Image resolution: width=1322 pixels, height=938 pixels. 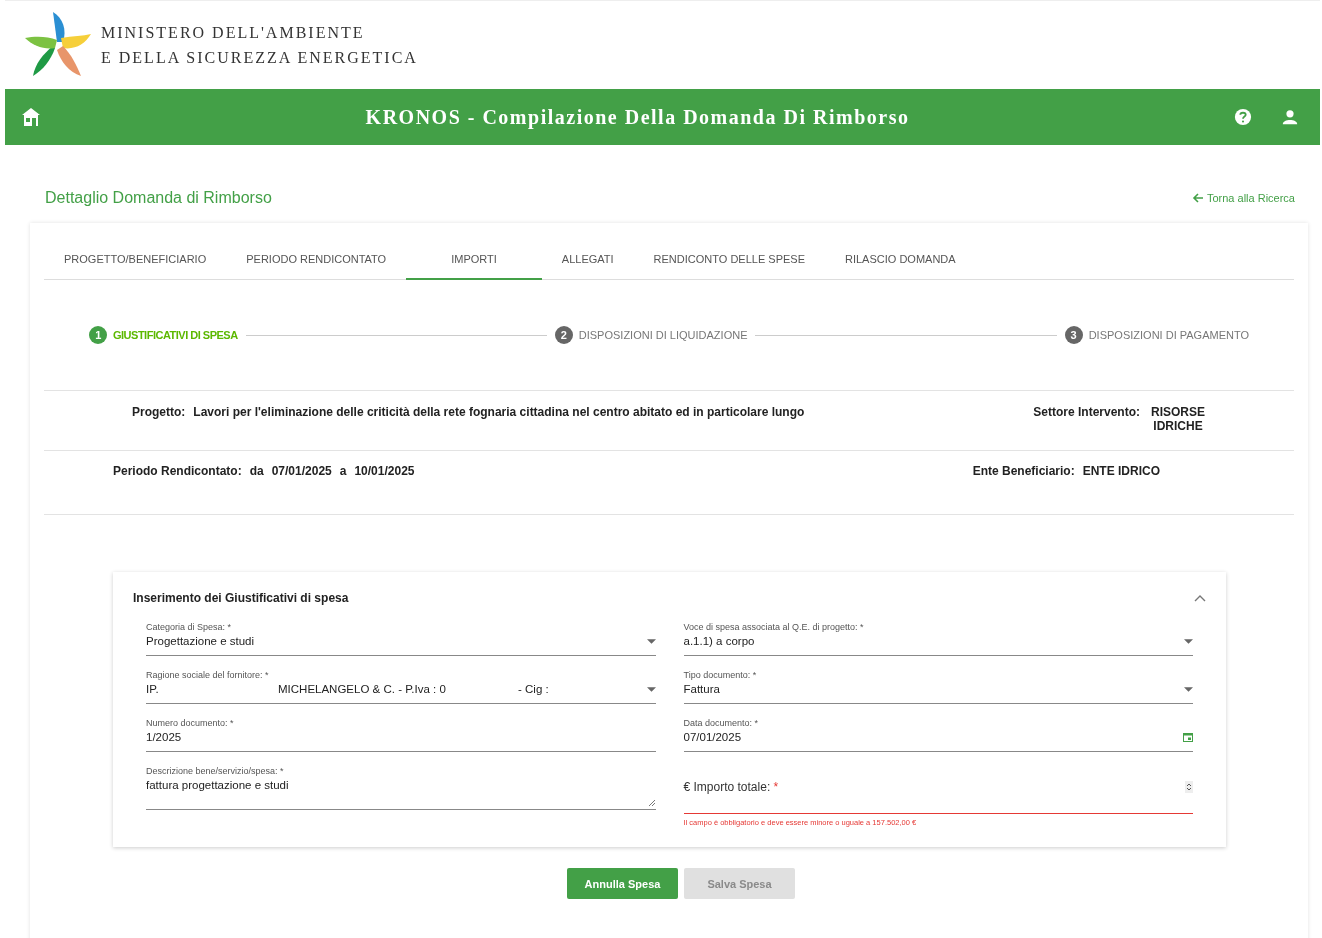 I want to click on help-icon, so click(x=1243, y=117).